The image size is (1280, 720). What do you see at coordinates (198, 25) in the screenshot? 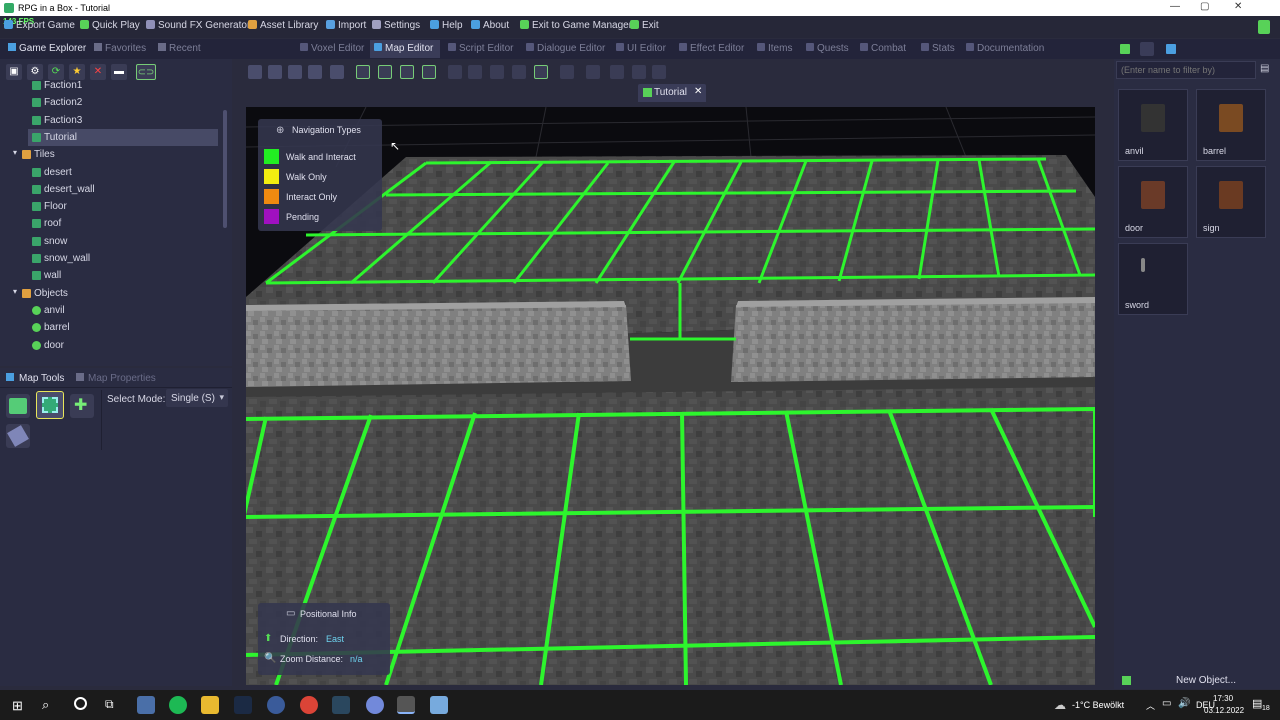
I see `menu-sound-fx-generator: Sound FX Generator` at bounding box center [198, 25].